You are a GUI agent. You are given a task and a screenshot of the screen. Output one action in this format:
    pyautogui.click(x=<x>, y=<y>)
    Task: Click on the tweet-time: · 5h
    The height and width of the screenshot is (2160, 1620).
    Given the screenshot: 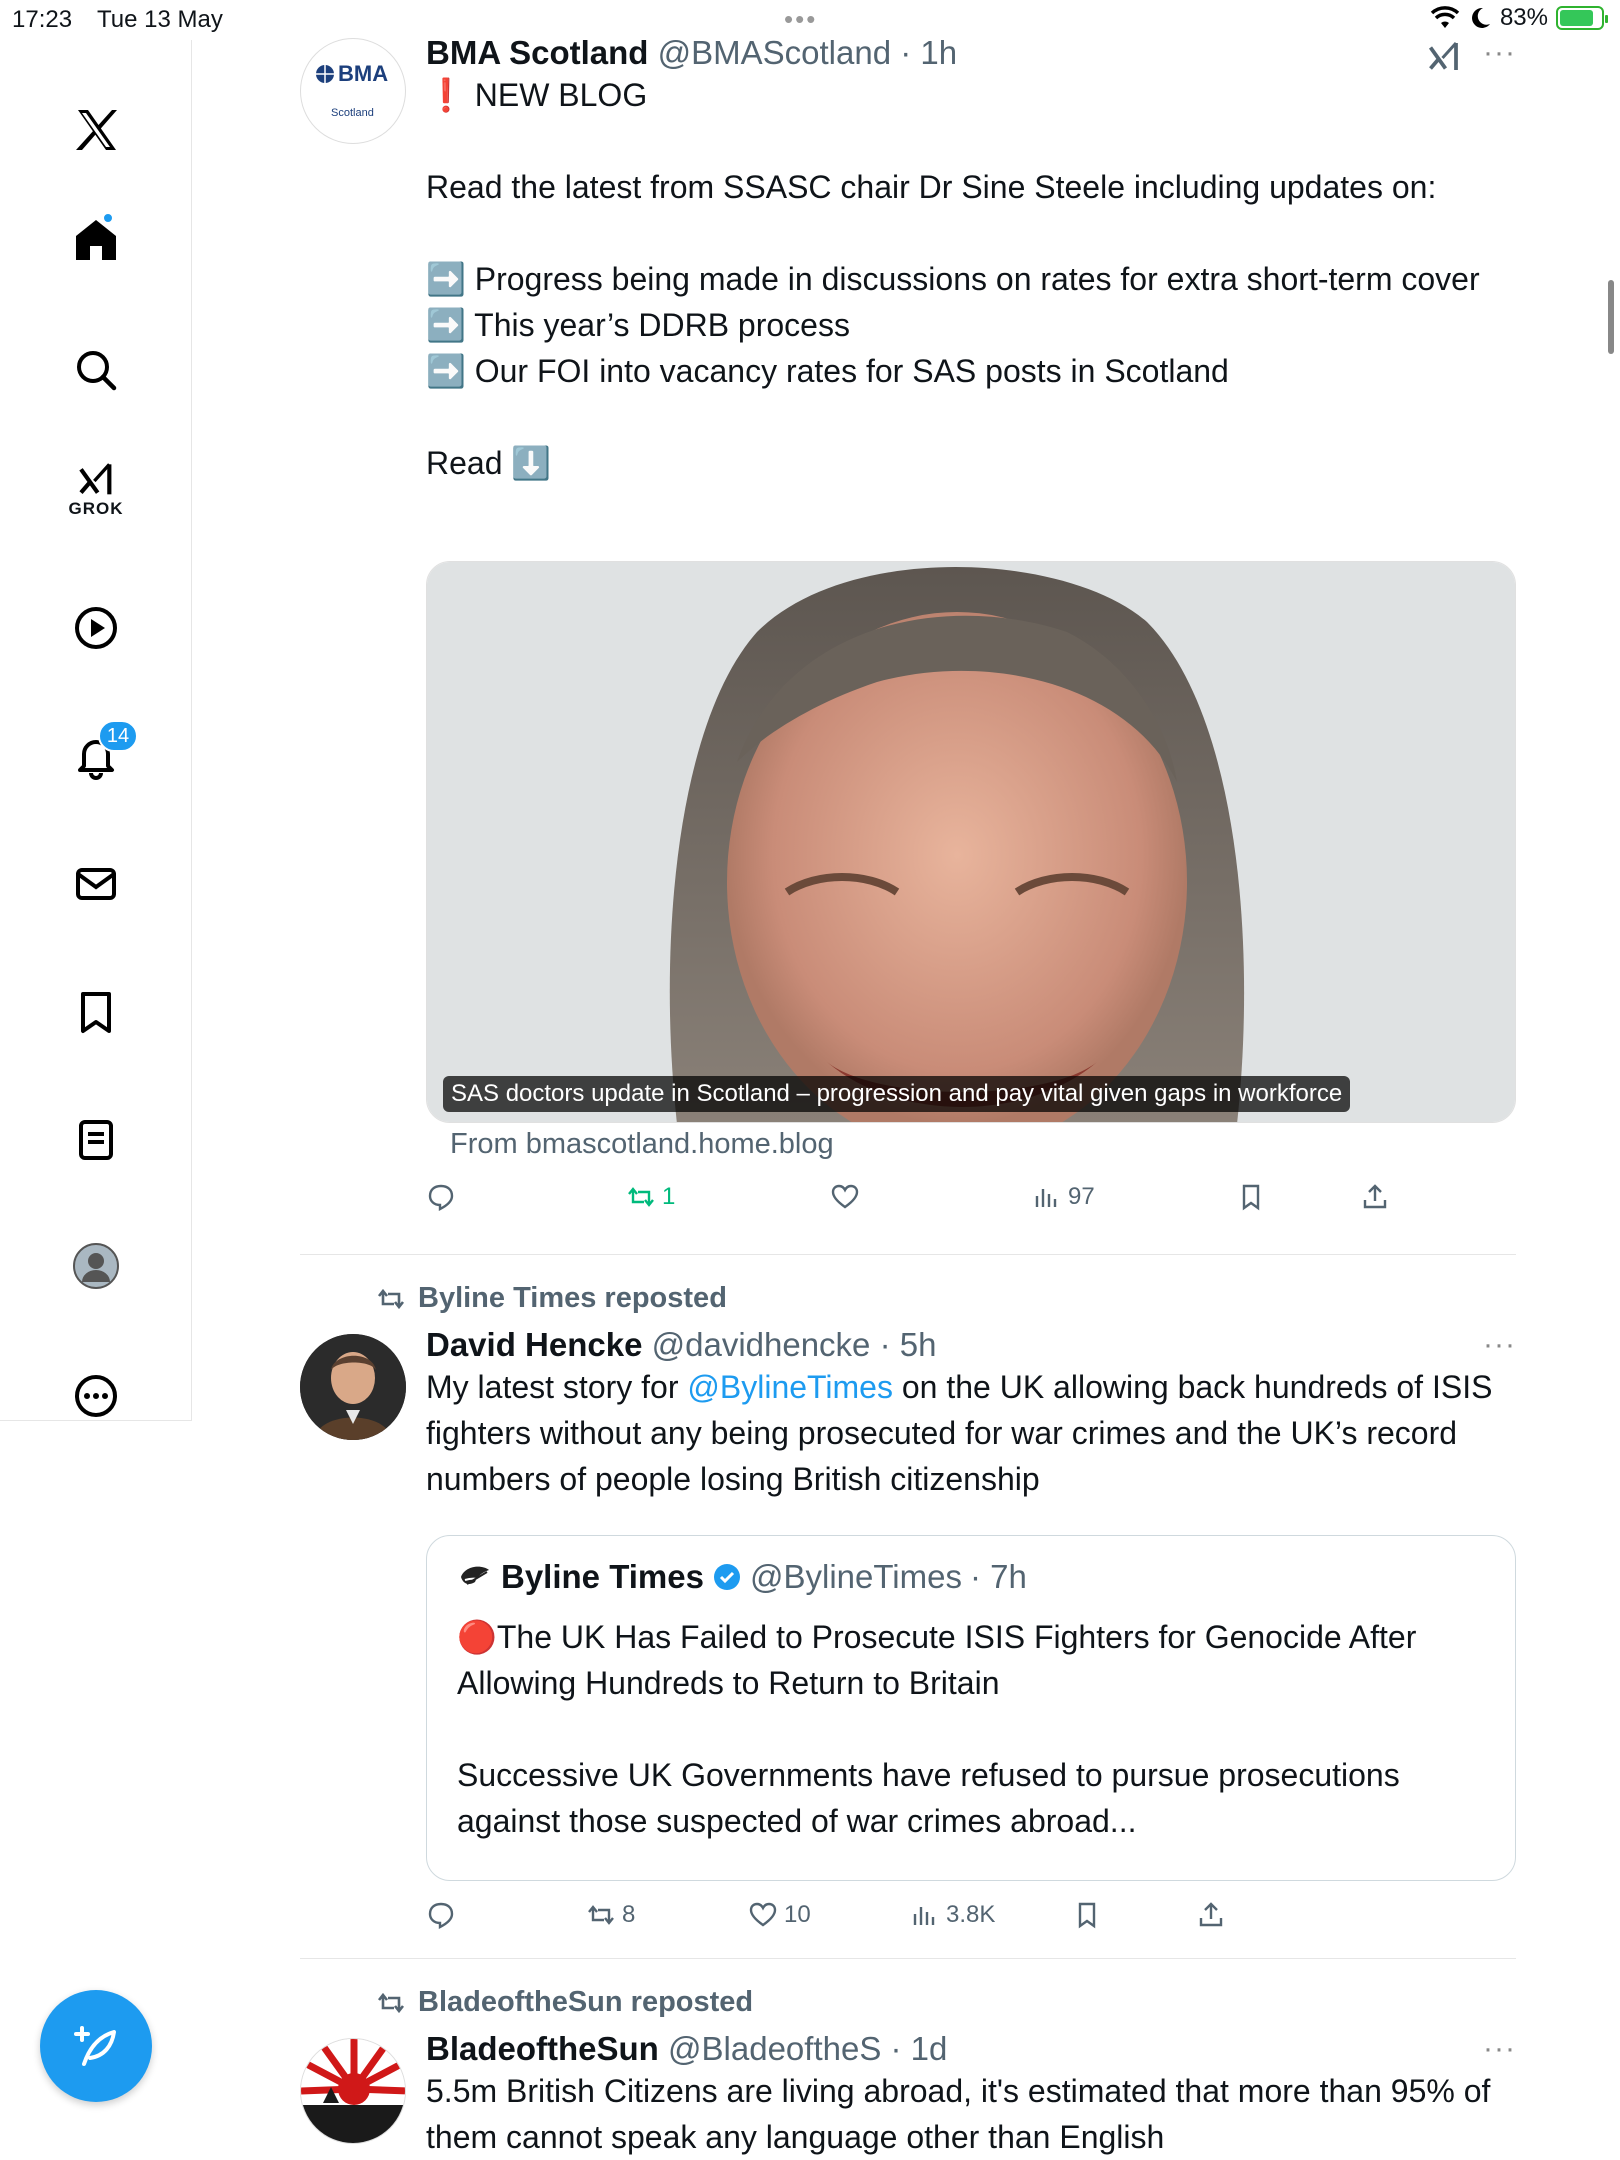 What is the action you would take?
    pyautogui.click(x=908, y=1344)
    